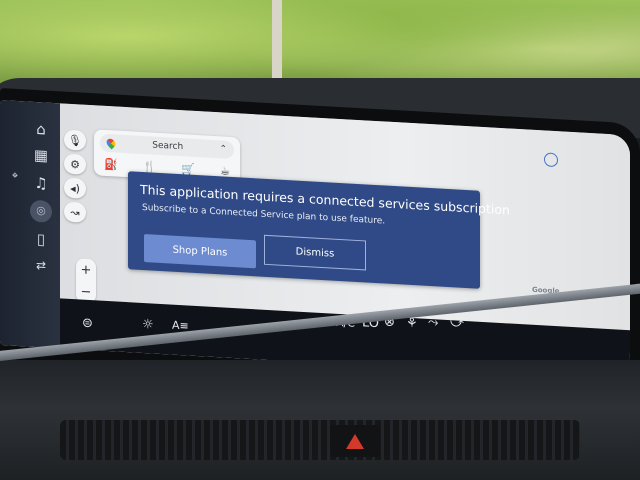  What do you see at coordinates (320, 440) in the screenshot?
I see `air-vent` at bounding box center [320, 440].